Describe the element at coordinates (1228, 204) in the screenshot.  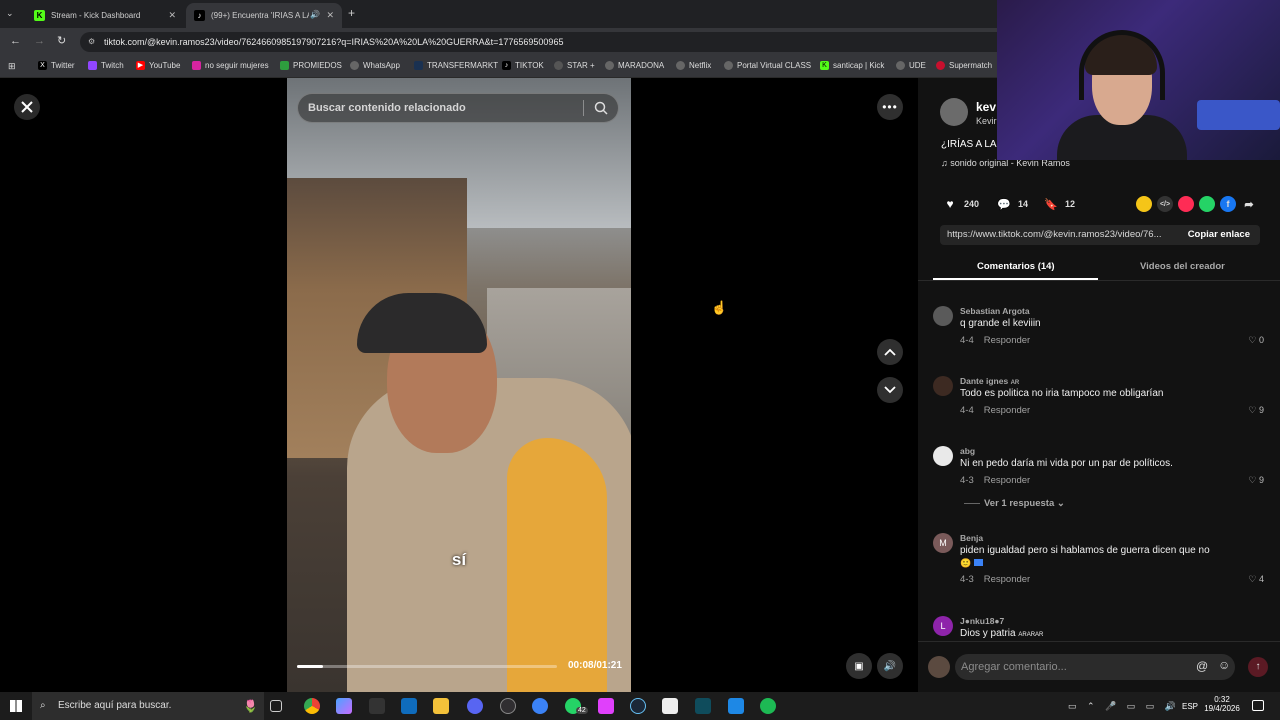
I see `facebook-icon: f` at that location.